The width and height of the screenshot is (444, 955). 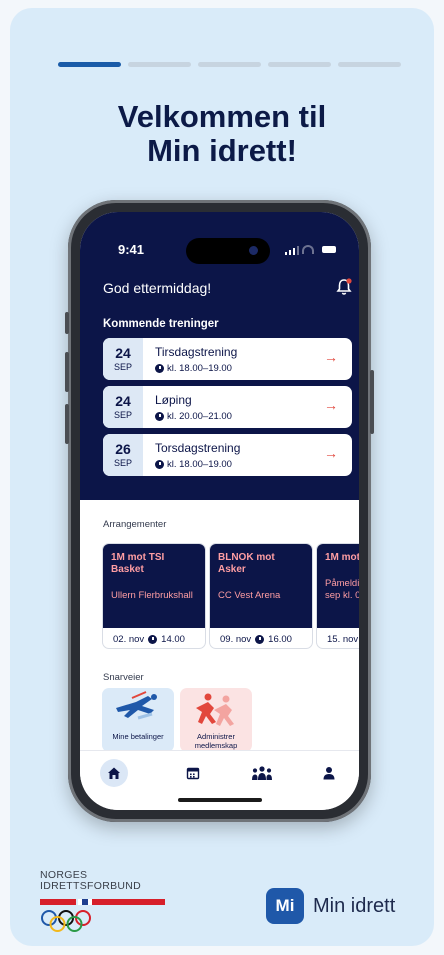 I want to click on event-place: Påmeldin innen lør sep kl. 0, so click(x=342, y=589).